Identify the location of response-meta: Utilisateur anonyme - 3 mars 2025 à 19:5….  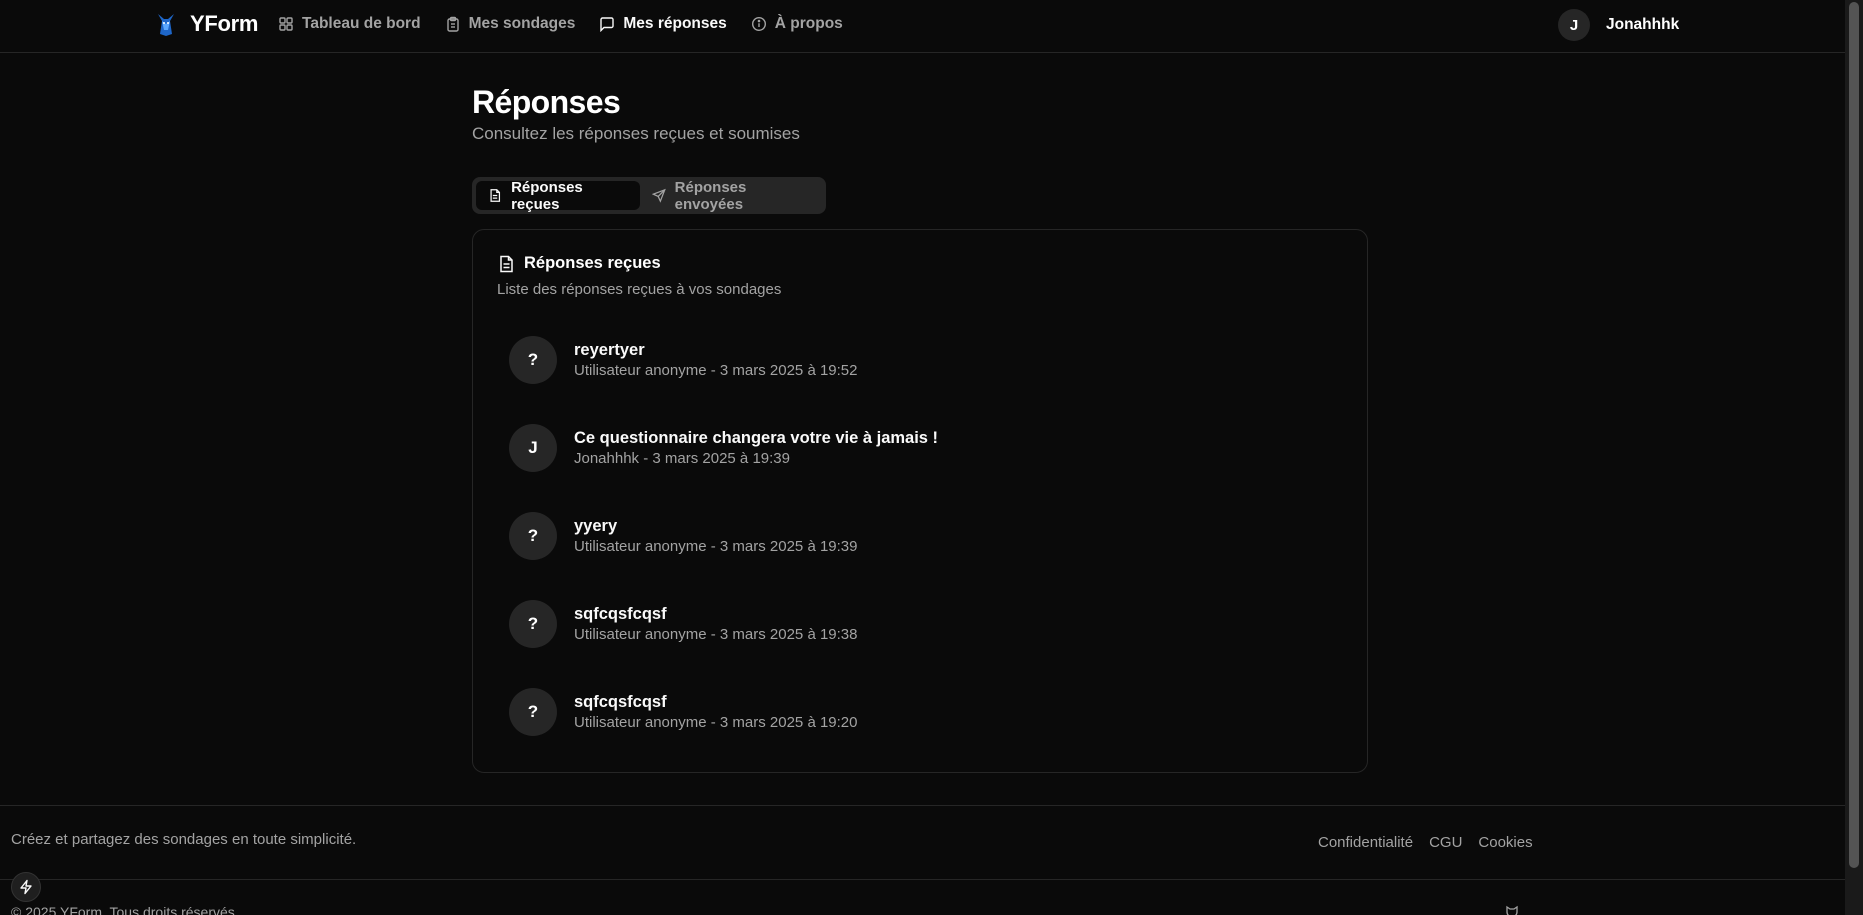
(716, 370).